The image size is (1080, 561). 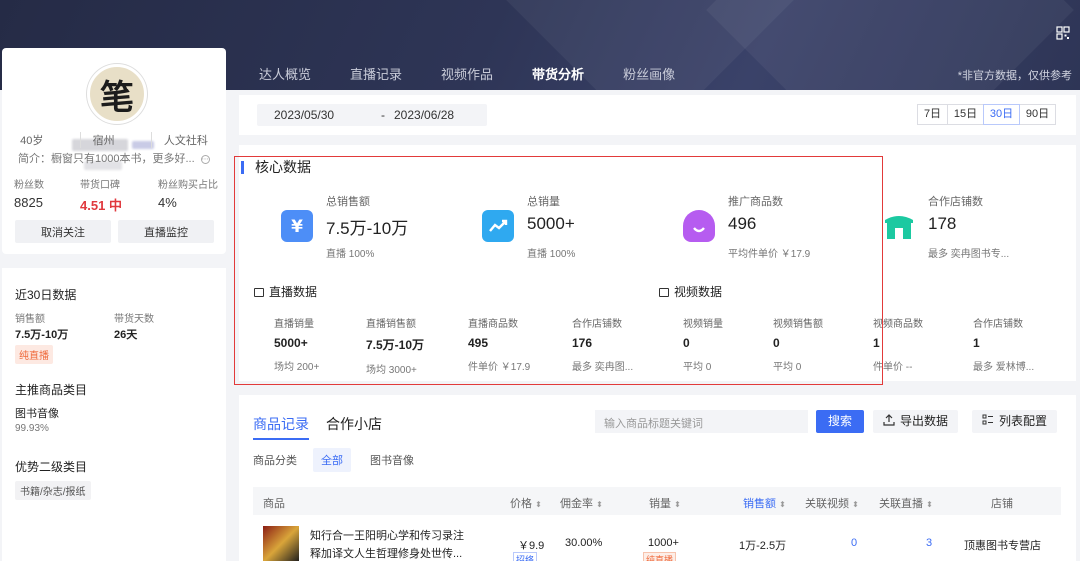 What do you see at coordinates (1063, 33) in the screenshot?
I see `qrcode-icon` at bounding box center [1063, 33].